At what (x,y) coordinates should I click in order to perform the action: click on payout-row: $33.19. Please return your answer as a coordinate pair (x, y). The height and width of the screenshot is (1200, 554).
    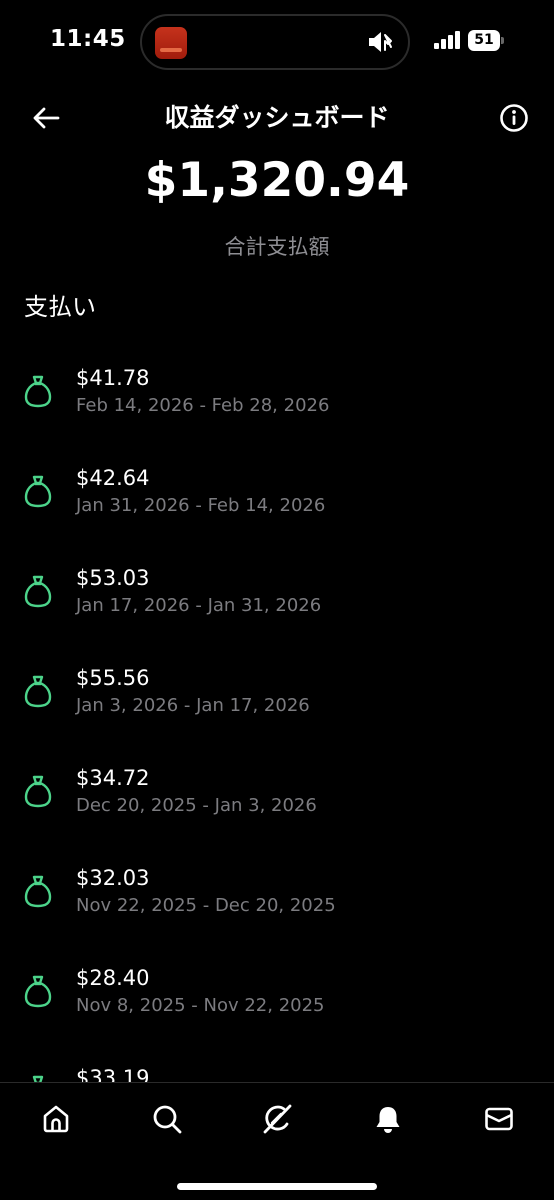
    Looking at the image, I should click on (277, 1071).